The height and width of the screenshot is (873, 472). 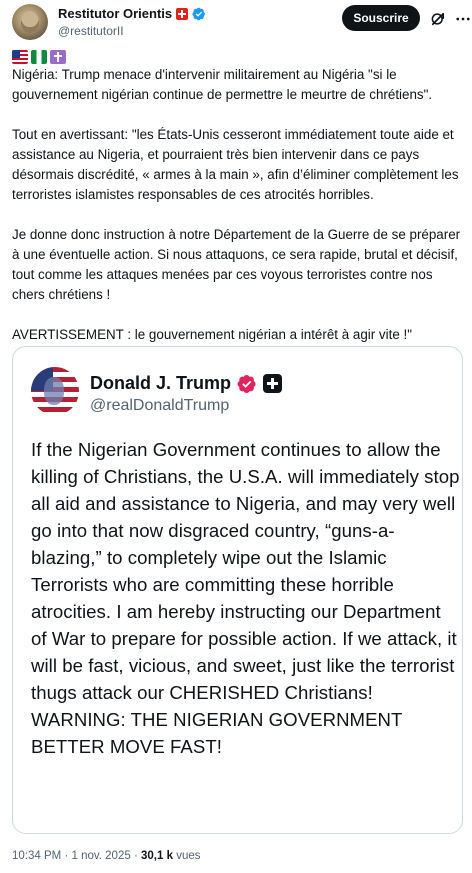 What do you see at coordinates (30, 22) in the screenshot?
I see `author-avatar` at bounding box center [30, 22].